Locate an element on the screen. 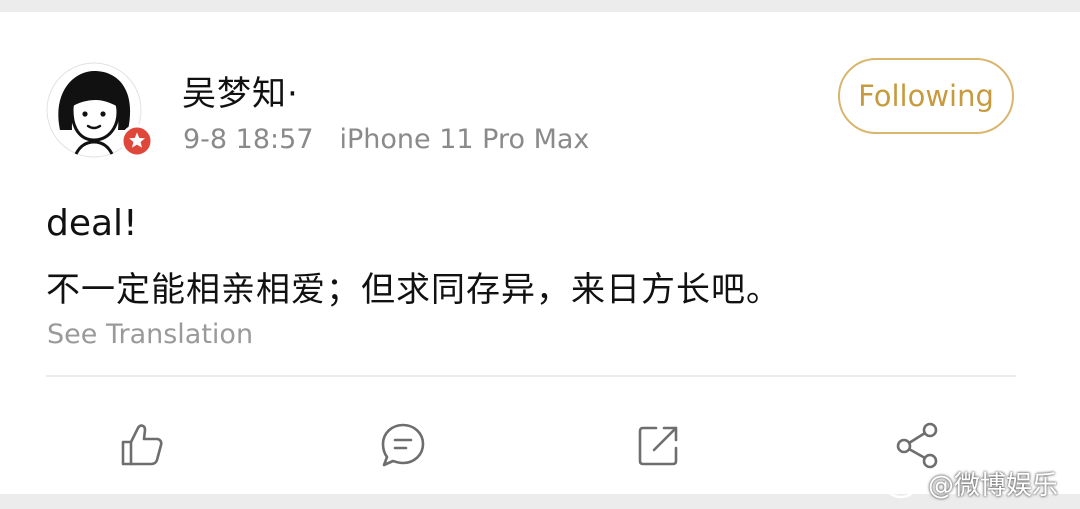 This screenshot has height=509, width=1080. like-button is located at coordinates (143, 445).